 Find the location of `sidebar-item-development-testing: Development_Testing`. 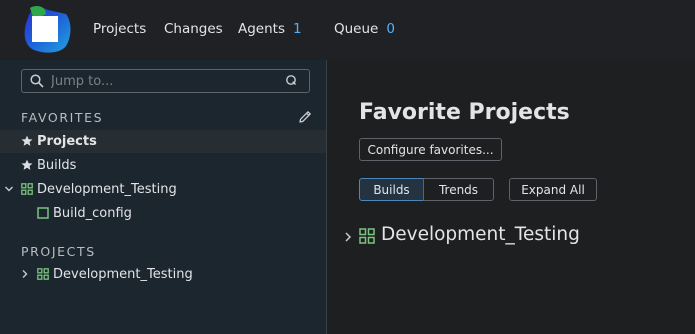

sidebar-item-development-testing: Development_Testing is located at coordinates (163, 189).